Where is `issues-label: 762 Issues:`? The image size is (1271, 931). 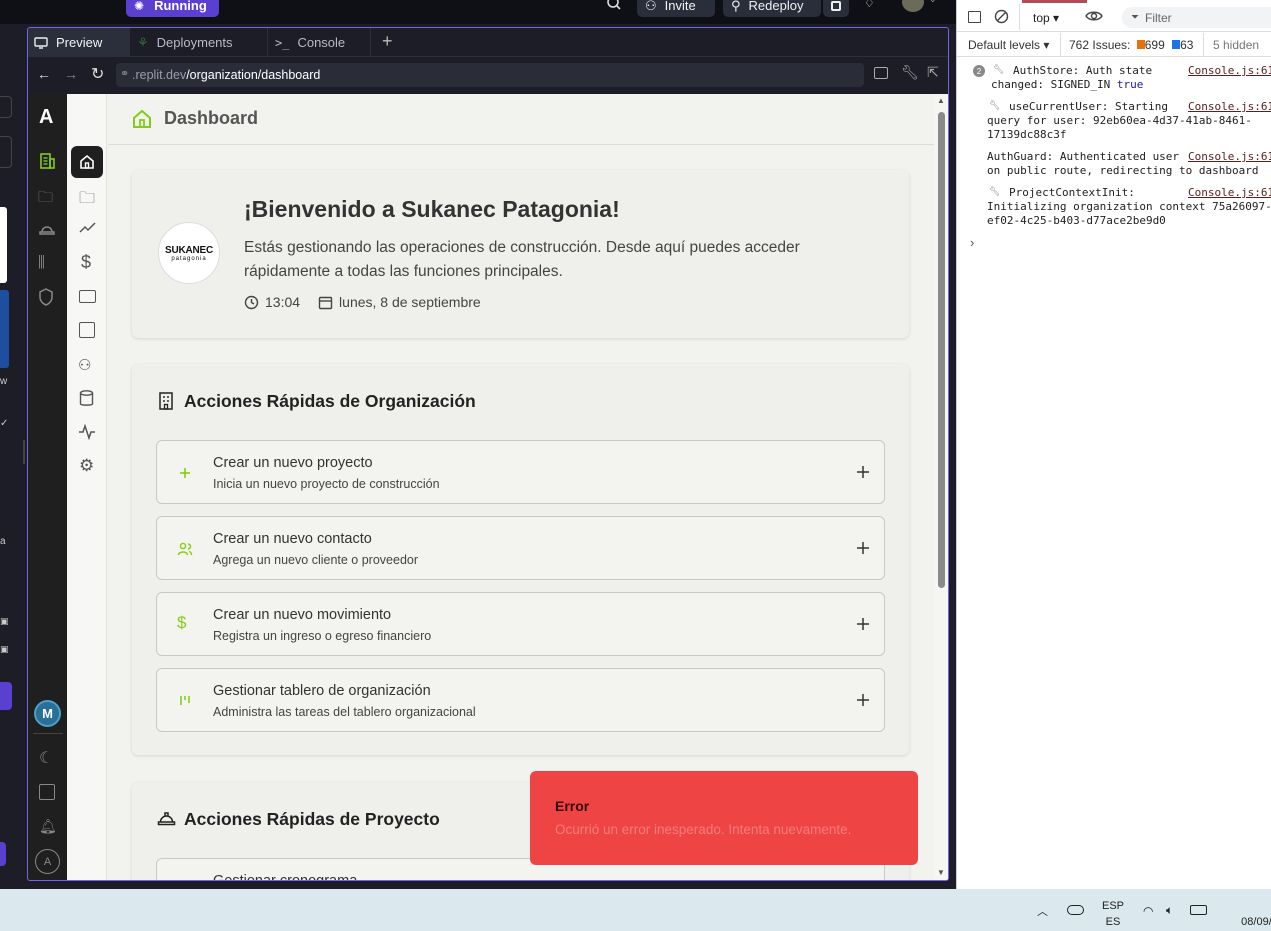 issues-label: 762 Issues: is located at coordinates (1100, 45).